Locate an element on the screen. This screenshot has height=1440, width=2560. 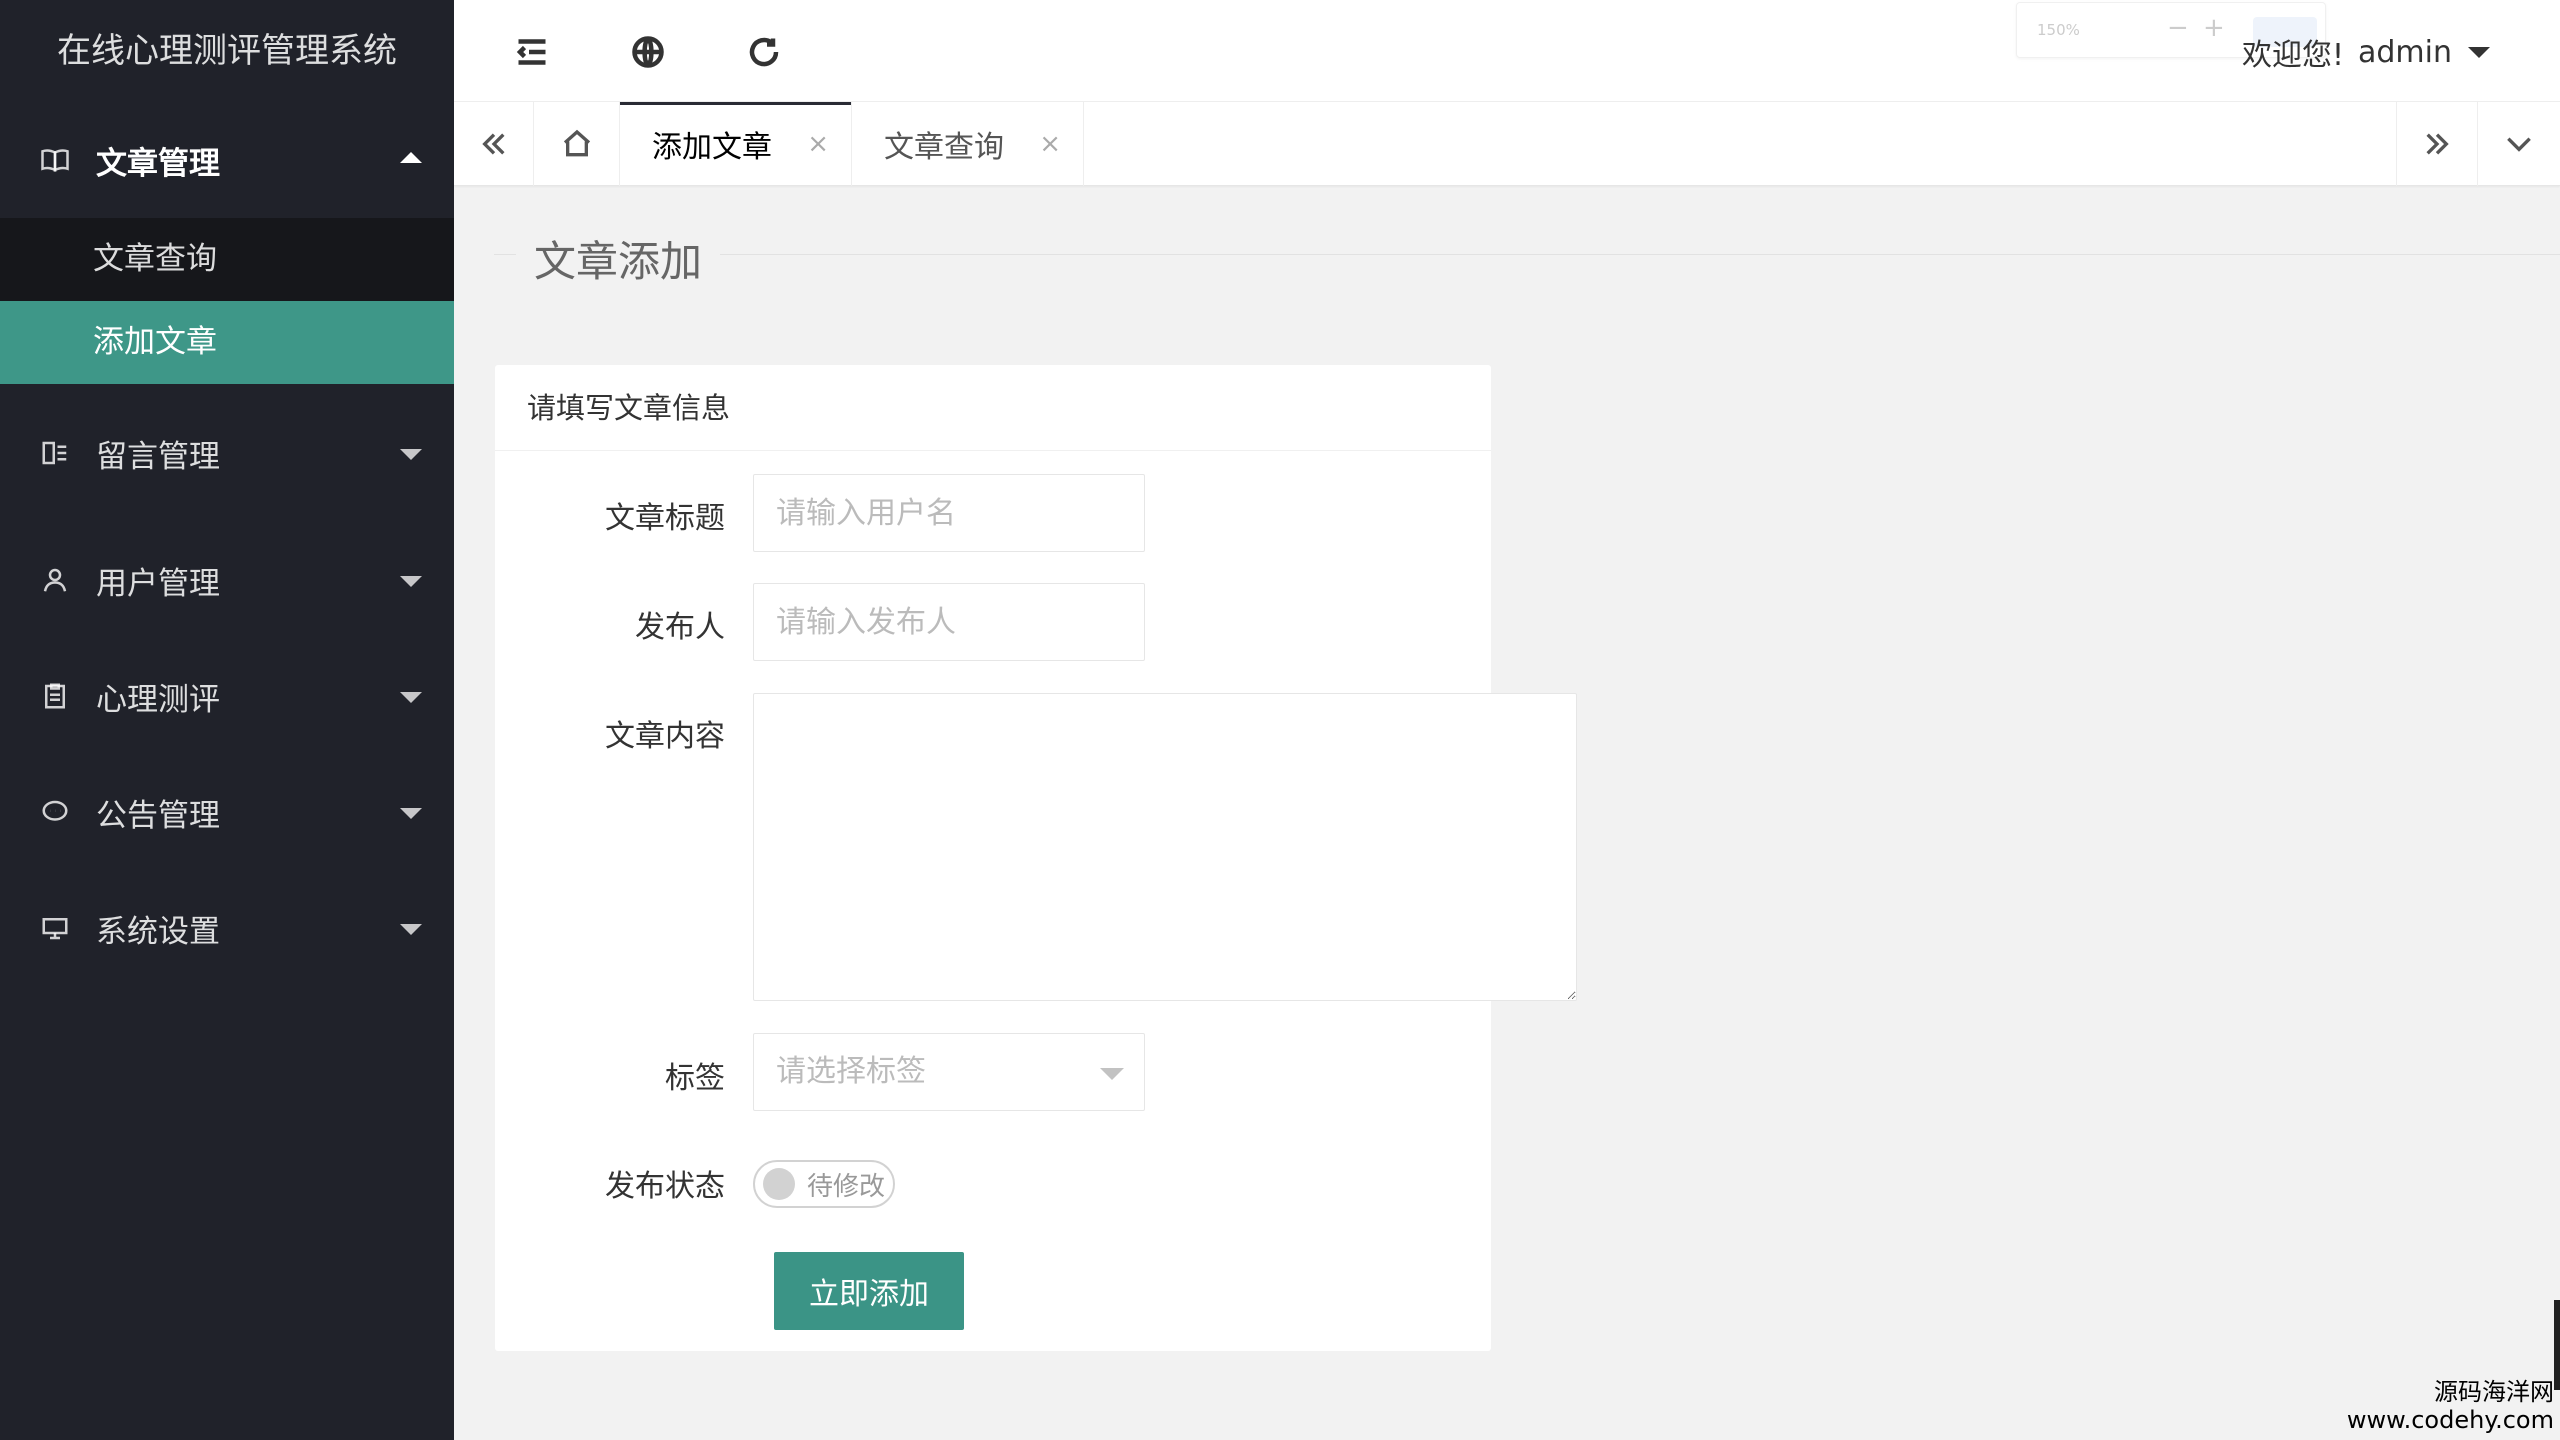
sidebar-group-label: 留言管理 is located at coordinates (158, 456).